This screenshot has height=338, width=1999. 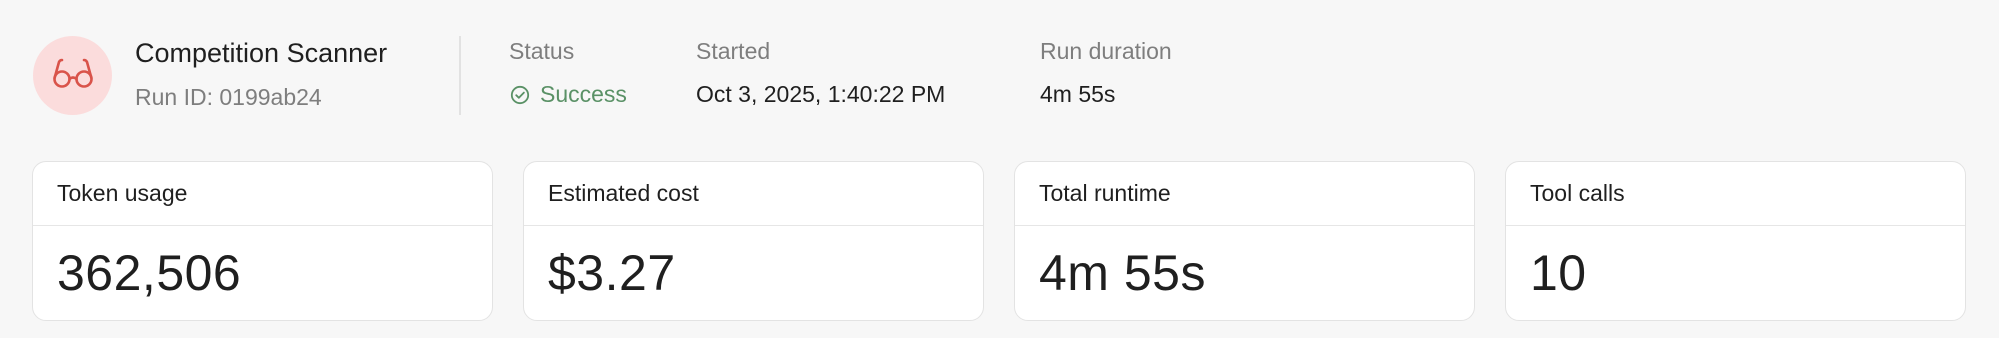 What do you see at coordinates (460, 75) in the screenshot?
I see `header-divider` at bounding box center [460, 75].